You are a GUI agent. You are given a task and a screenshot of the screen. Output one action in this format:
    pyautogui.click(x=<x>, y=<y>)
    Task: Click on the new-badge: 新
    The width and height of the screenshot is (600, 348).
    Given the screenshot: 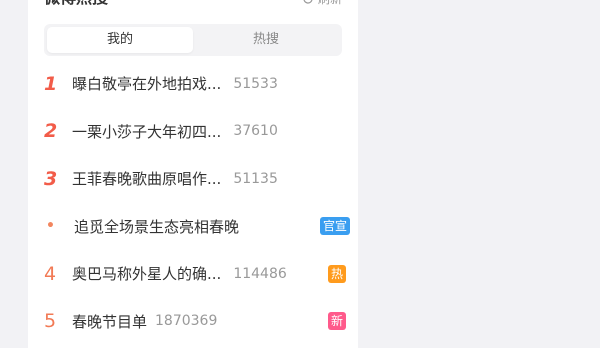 What is the action you would take?
    pyautogui.click(x=337, y=321)
    